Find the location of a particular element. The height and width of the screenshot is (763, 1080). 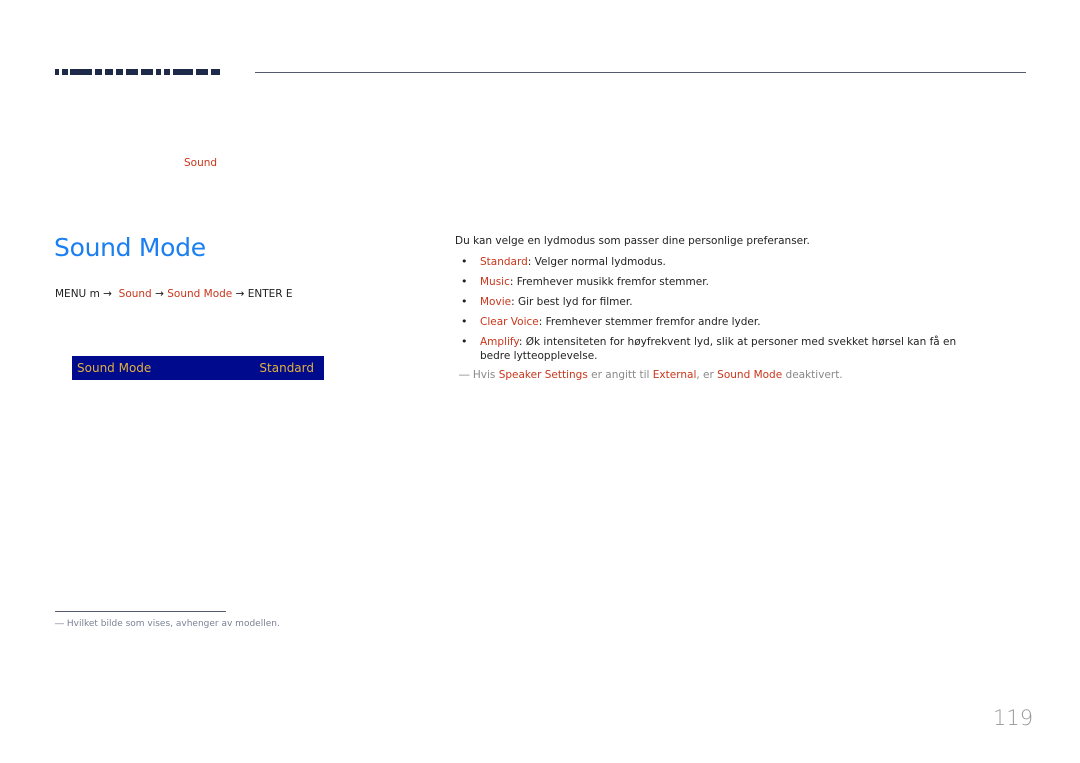

note-keyword: Speaker Settings is located at coordinates (543, 375).